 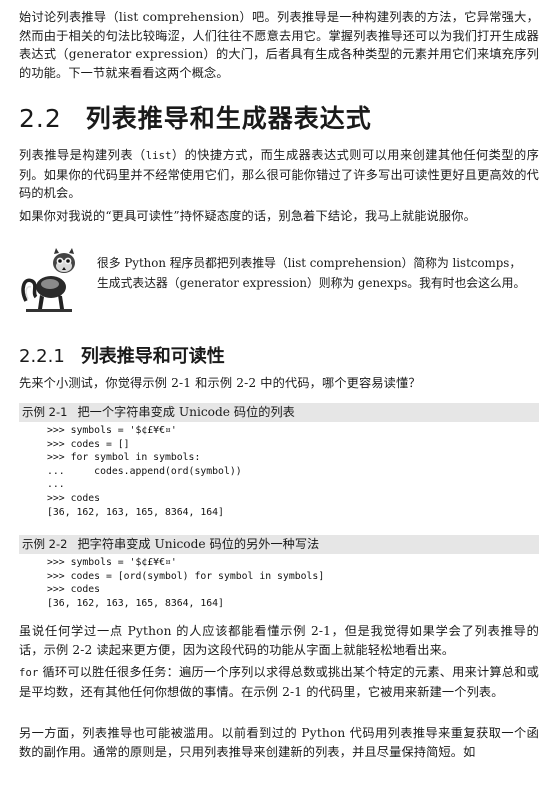 I want to click on example-2-2-caption: 把字符串变成 Unicode 码位的另外一种写法, so click(x=198, y=544).